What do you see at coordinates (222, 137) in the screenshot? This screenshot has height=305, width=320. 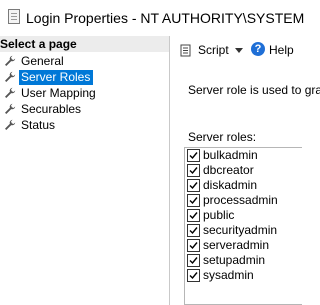 I see `server-roles-label: Server roles:` at bounding box center [222, 137].